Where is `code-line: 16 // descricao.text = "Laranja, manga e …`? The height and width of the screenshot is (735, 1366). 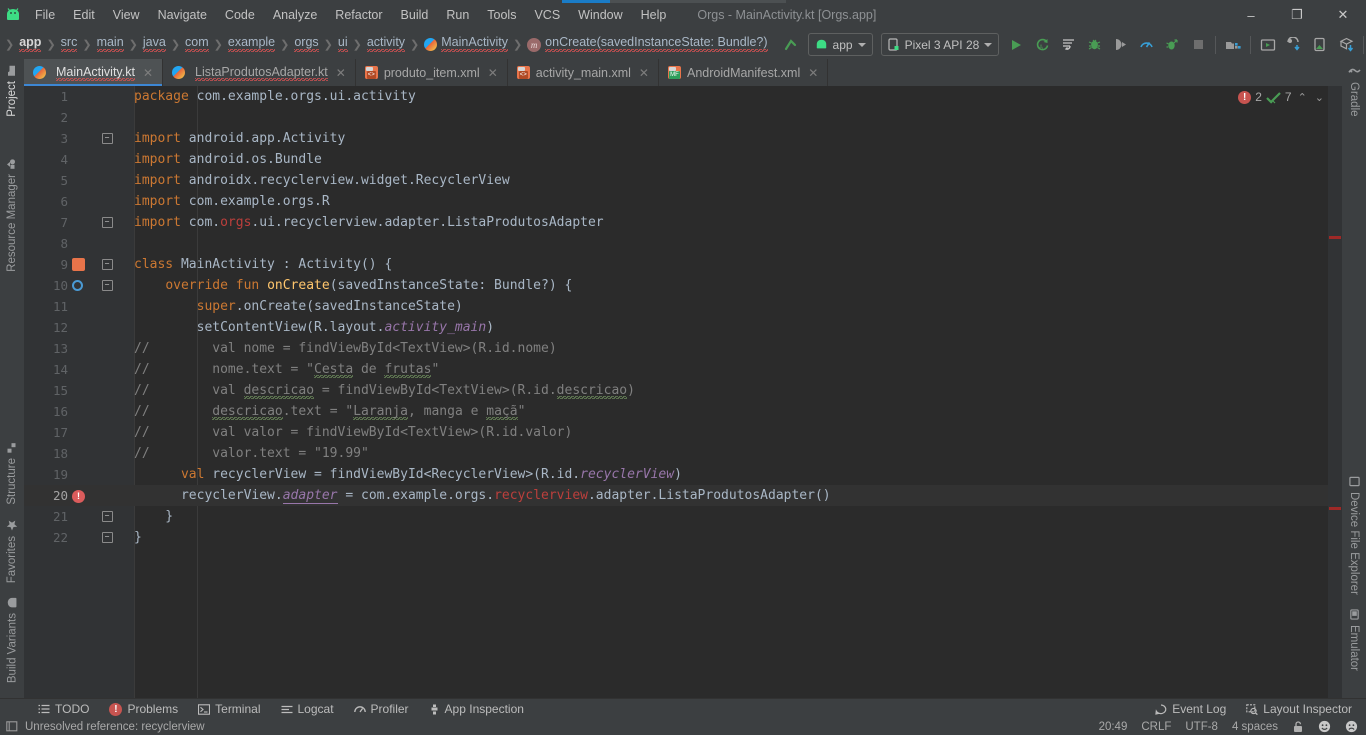 code-line: 16 // descricao.text = "Laranja, manga e … is located at coordinates (683, 411).